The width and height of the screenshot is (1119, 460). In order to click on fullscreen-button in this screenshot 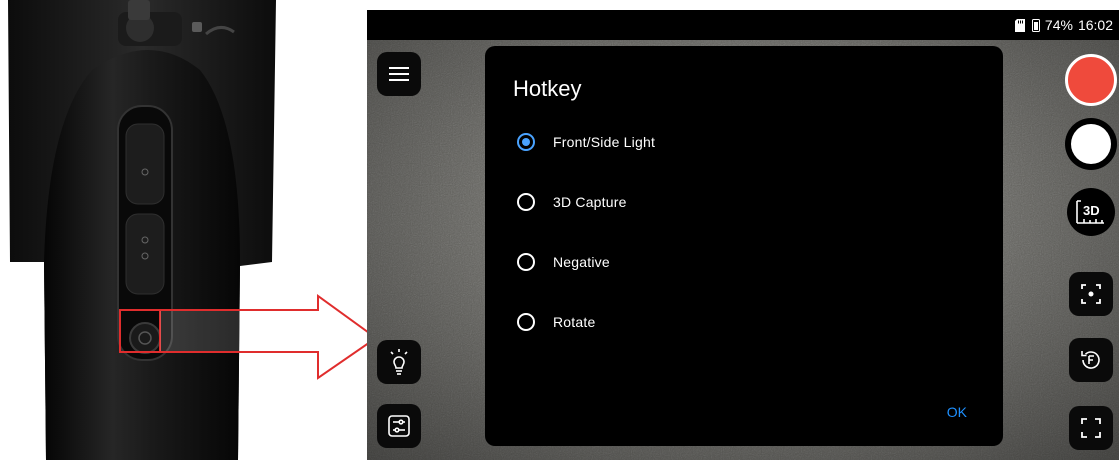, I will do `click(1091, 428)`.